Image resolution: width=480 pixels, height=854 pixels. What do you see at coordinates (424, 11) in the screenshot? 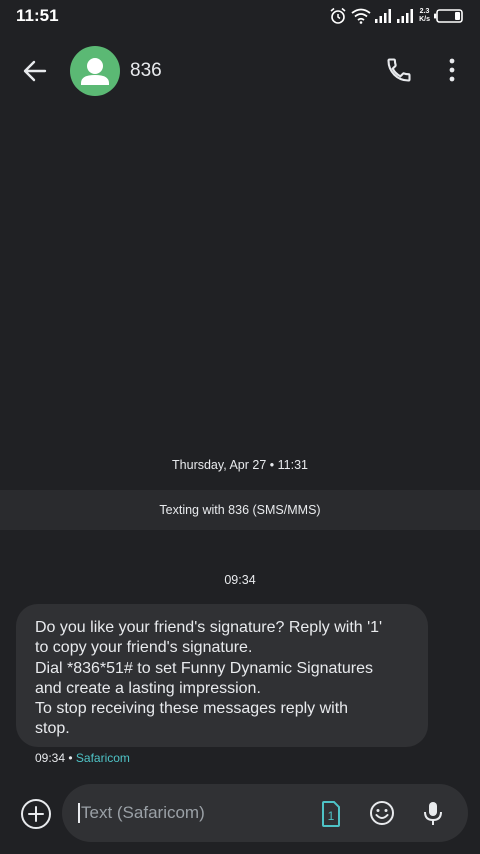
I see `network-speed-value: 2.3` at bounding box center [424, 11].